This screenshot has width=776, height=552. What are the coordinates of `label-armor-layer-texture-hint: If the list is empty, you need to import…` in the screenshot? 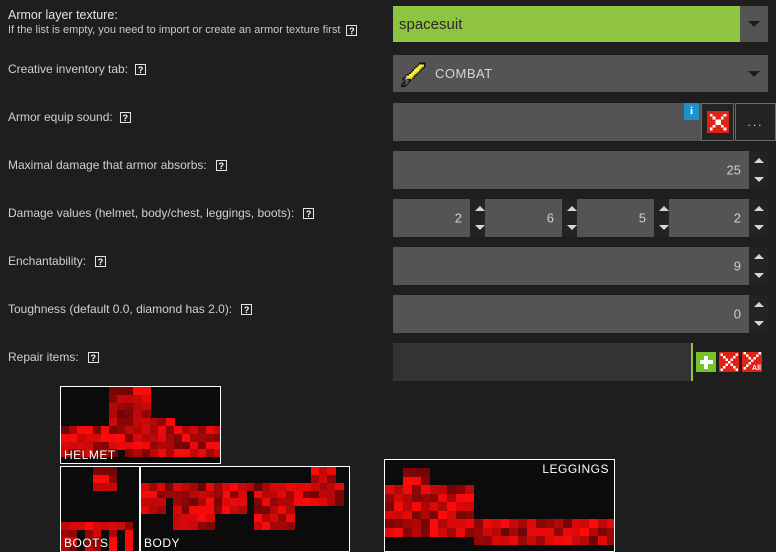 It's located at (174, 30).